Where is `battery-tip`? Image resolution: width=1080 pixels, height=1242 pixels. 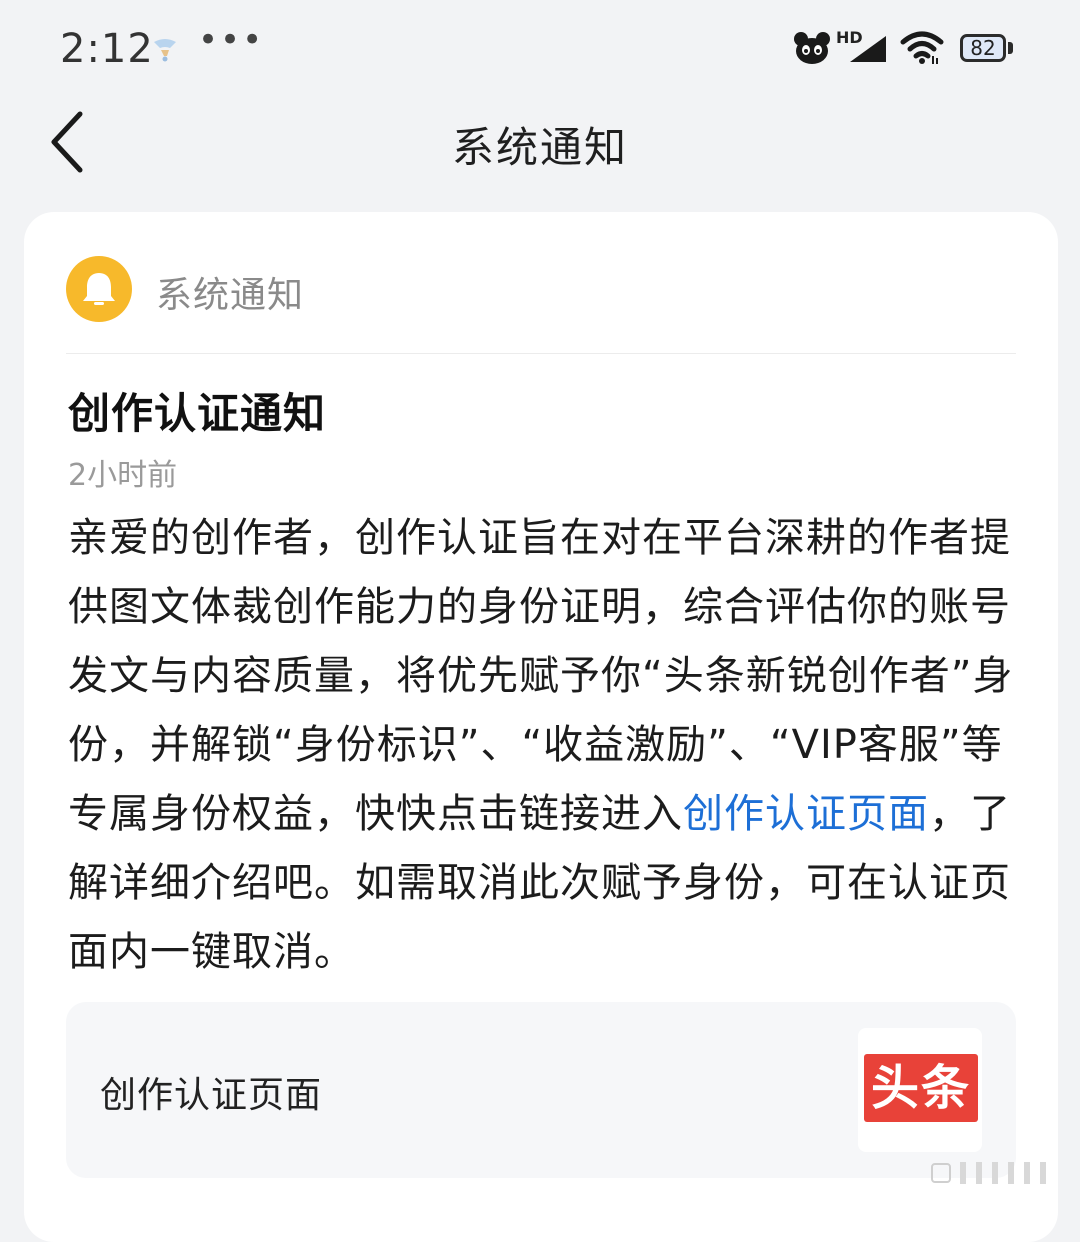 battery-tip is located at coordinates (1010, 48).